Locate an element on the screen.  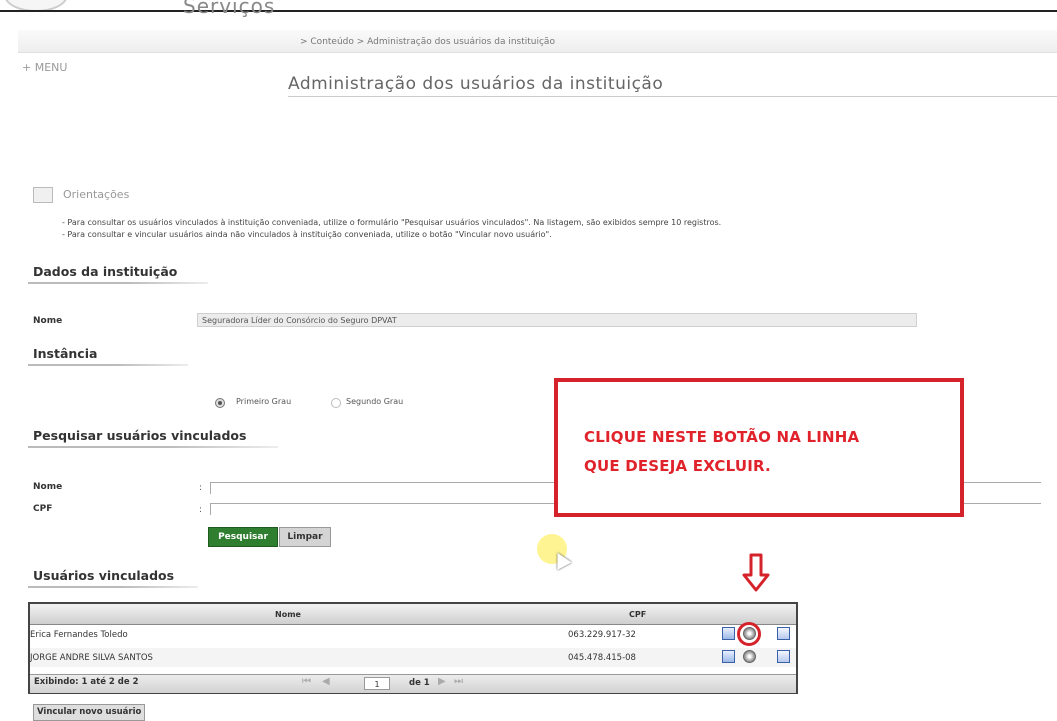
section-title-pesquisar: Pesquisar usuários vinculados is located at coordinates (140, 435).